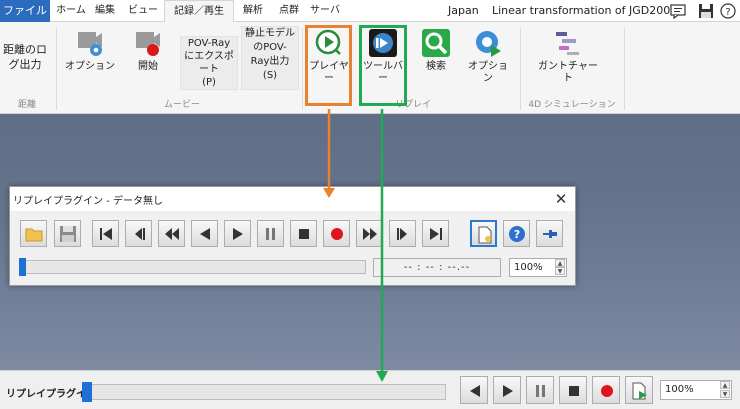  Describe the element at coordinates (25, 11) in the screenshot. I see `tab-file: ファイル` at that location.